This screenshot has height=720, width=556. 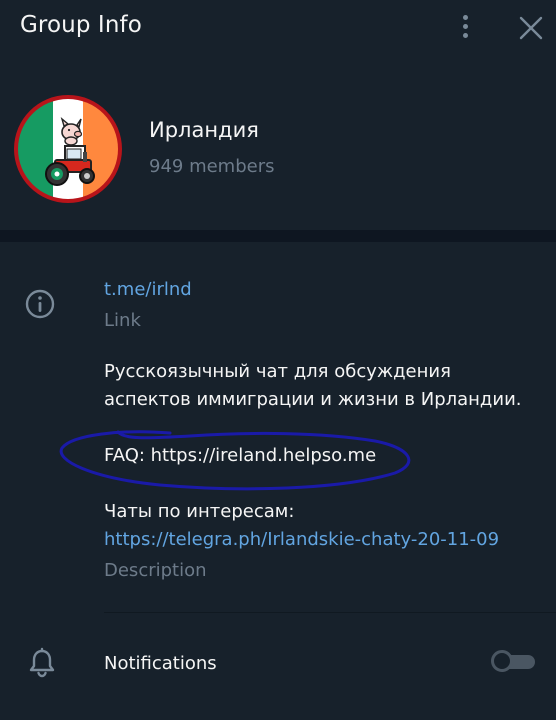 I want to click on group-avatar, so click(x=68, y=149).